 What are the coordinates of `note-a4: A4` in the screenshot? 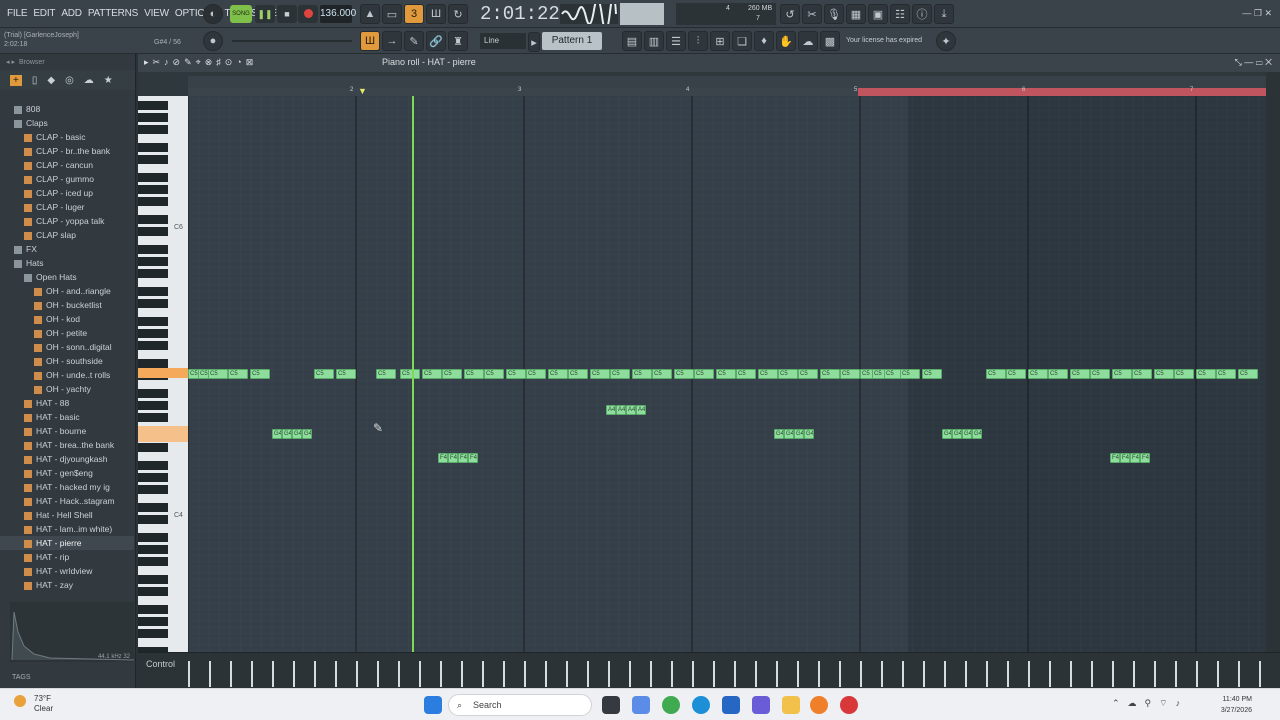 It's located at (621, 410).